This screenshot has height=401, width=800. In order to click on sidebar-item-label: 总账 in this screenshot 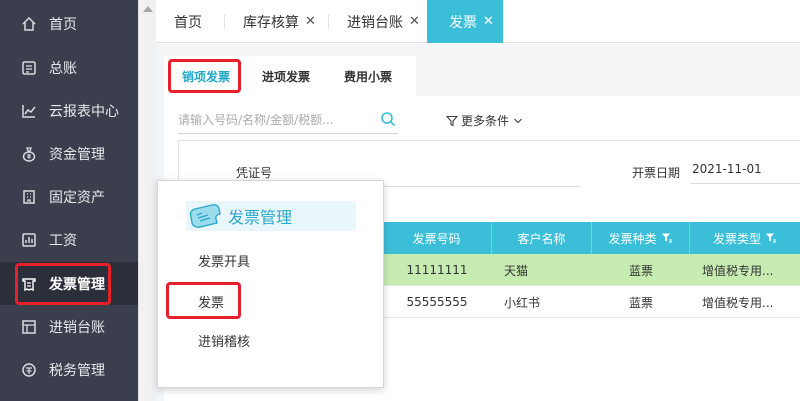, I will do `click(63, 68)`.